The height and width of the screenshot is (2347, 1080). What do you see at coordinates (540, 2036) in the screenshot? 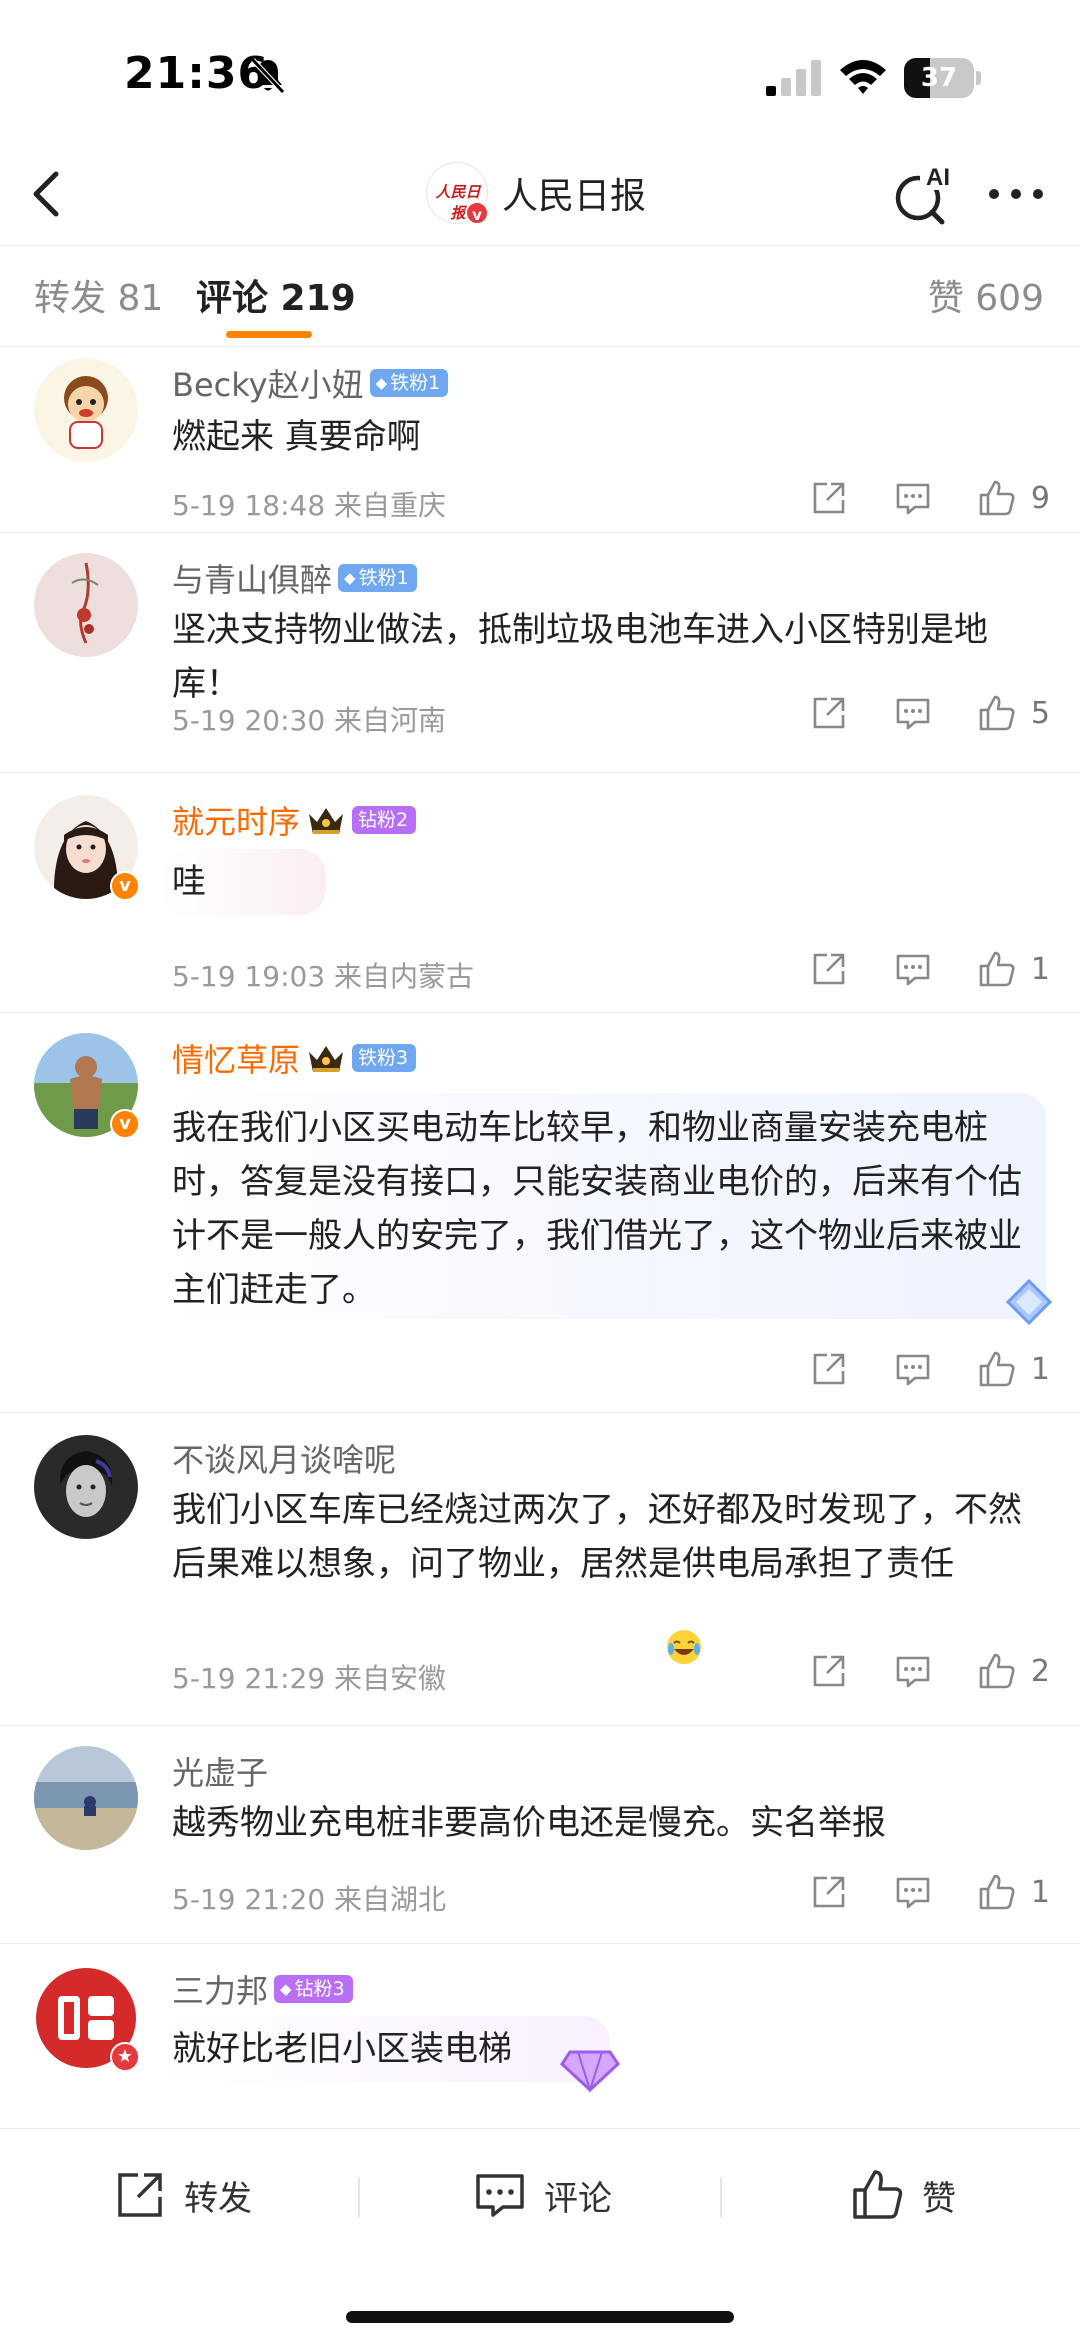
I see `comment-item: ★ 三力邦 ◆ 钻粉3 就好比老旧小区装电梯` at bounding box center [540, 2036].